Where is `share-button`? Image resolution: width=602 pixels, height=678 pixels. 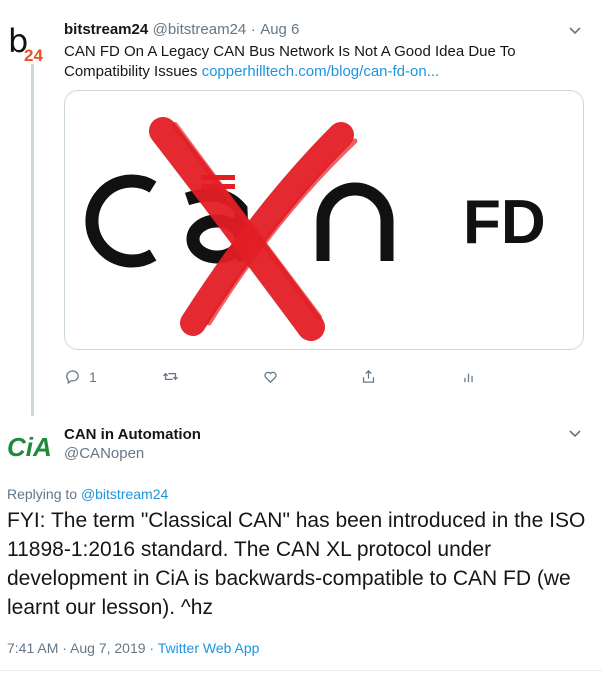 share-button is located at coordinates (368, 376).